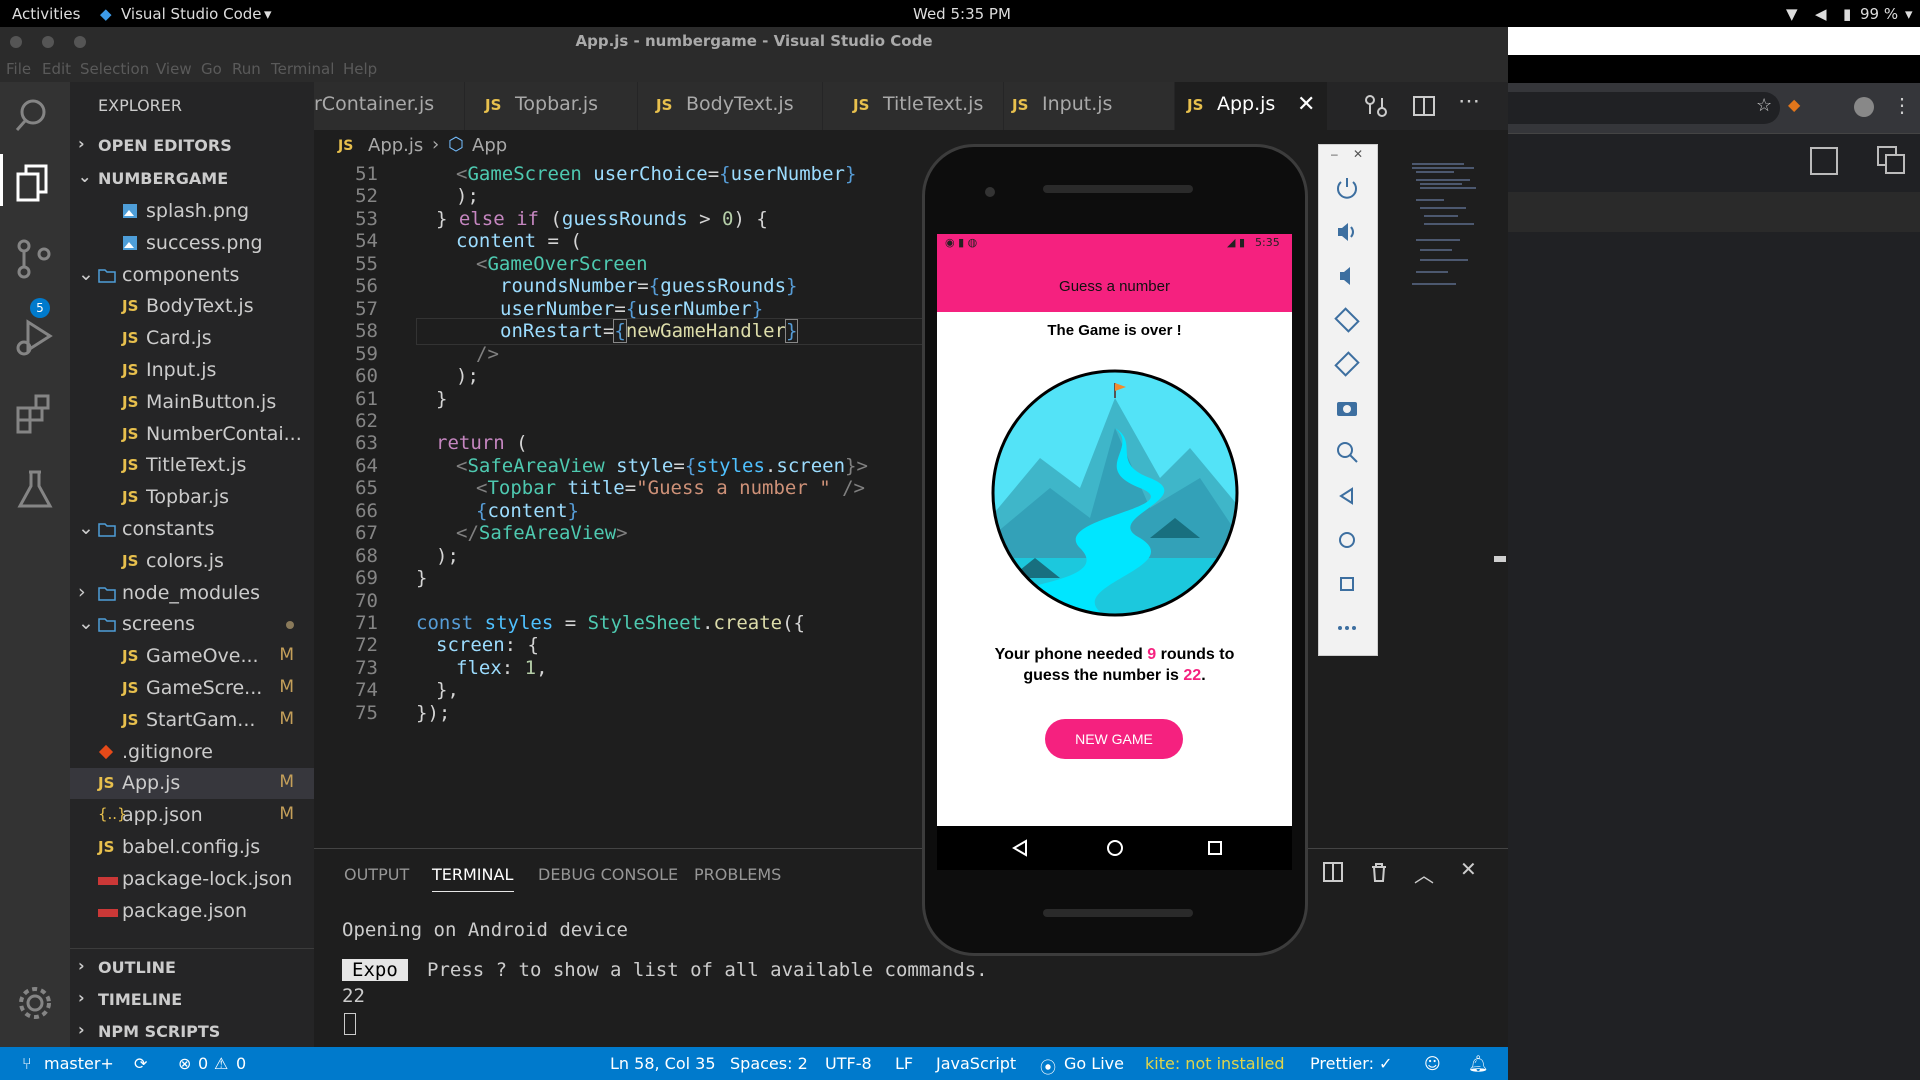 The image size is (1920, 1080). I want to click on tree-item: JS TitleText.js, so click(192, 465).